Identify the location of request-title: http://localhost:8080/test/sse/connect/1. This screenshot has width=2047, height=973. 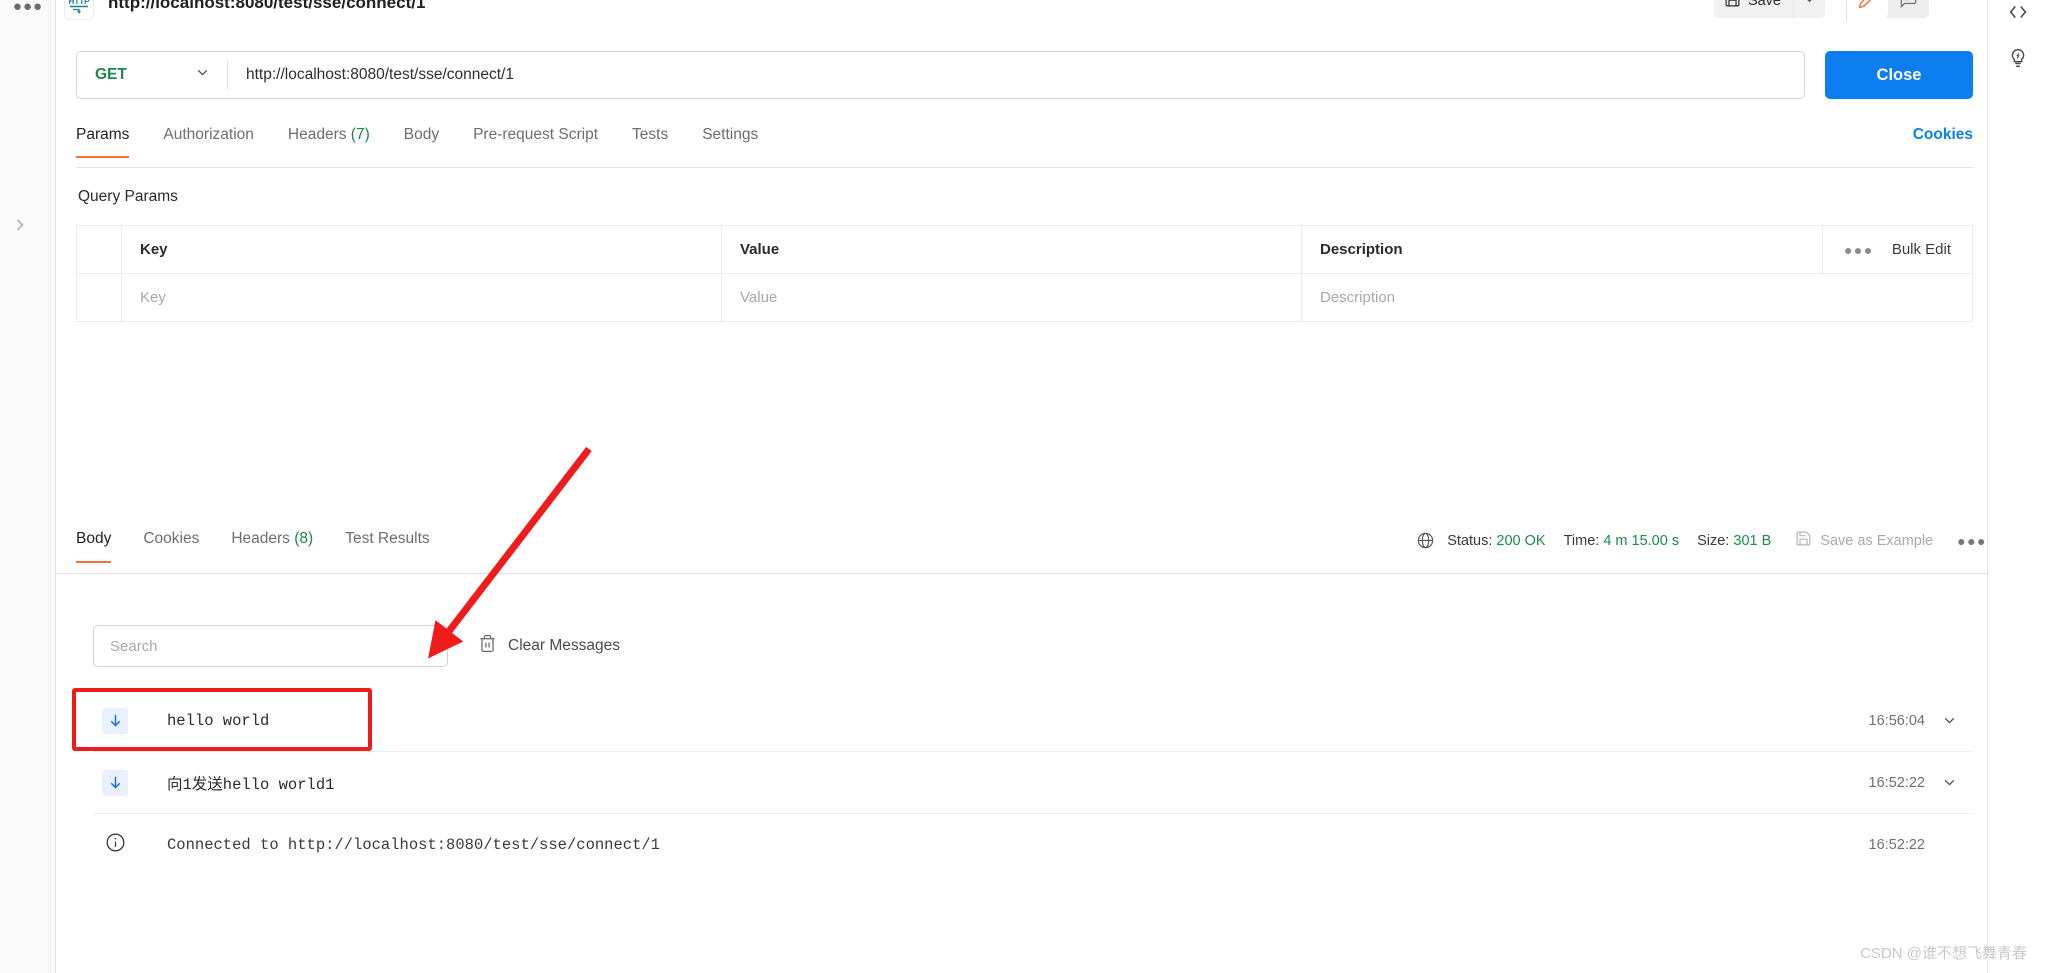
(267, 6).